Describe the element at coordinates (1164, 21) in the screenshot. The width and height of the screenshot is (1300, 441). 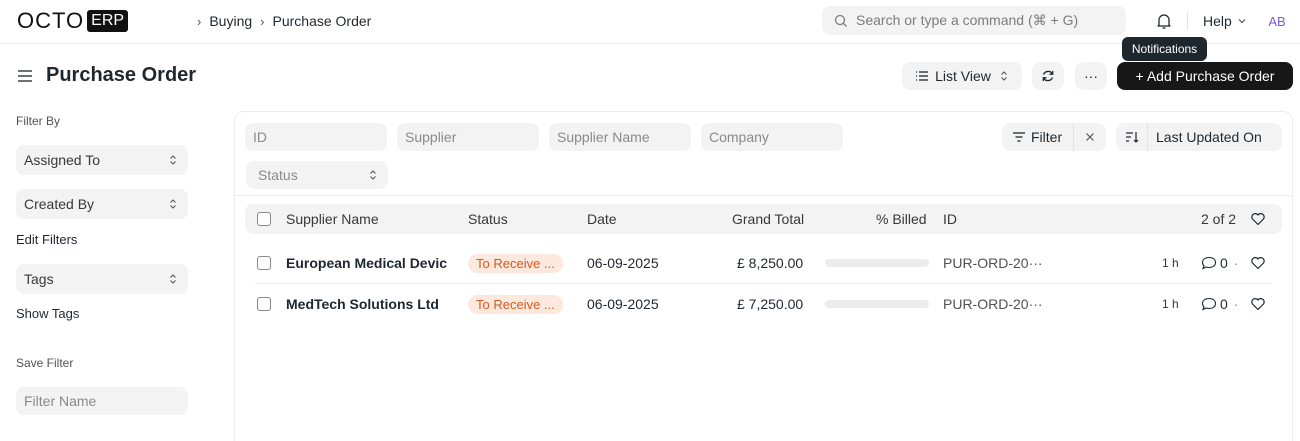
I see `bell-icon` at that location.